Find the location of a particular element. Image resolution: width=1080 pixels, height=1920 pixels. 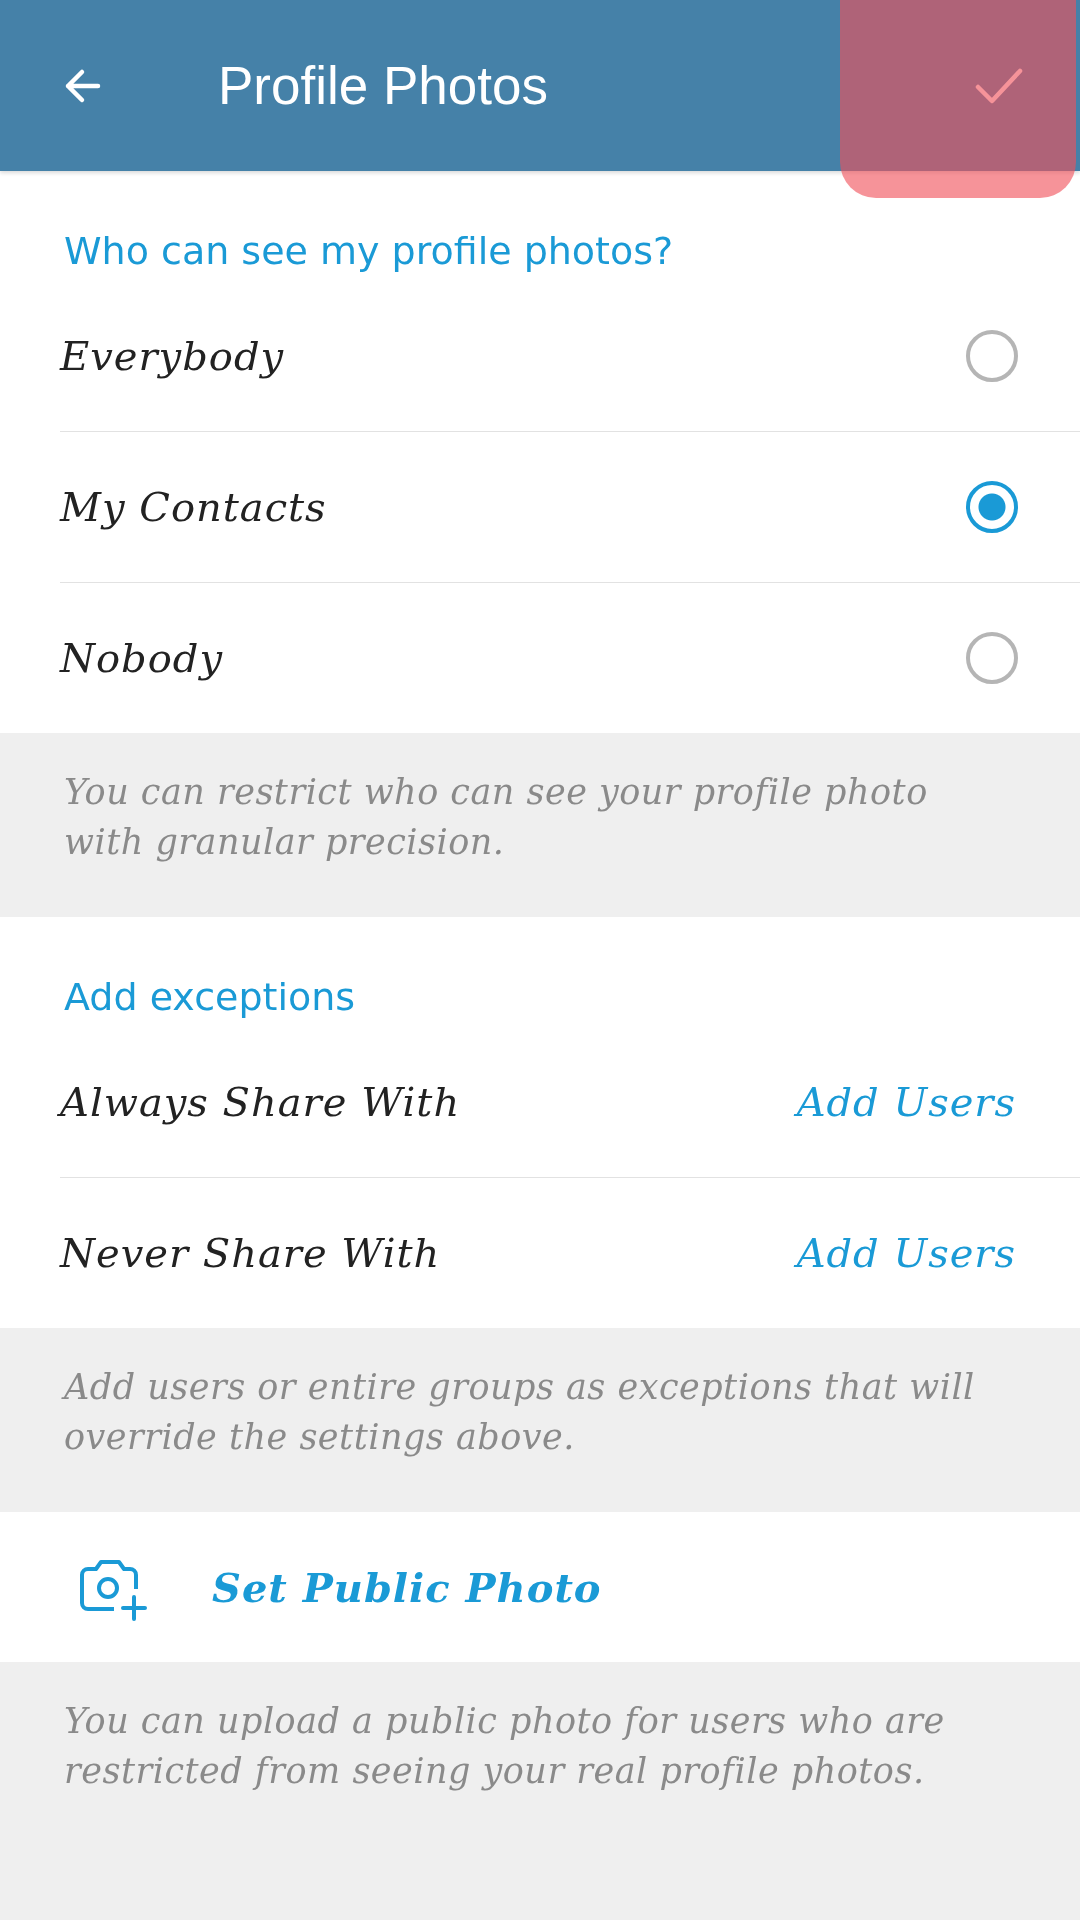

exception-label: Never Share With is located at coordinates (250, 1253).